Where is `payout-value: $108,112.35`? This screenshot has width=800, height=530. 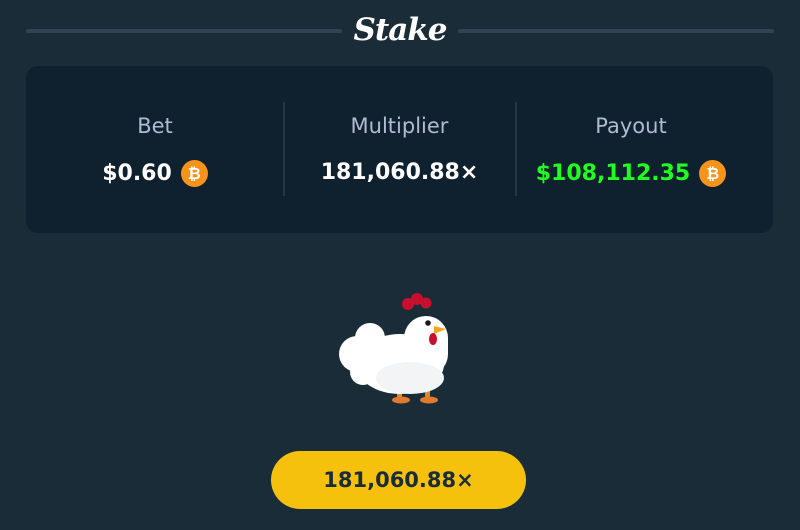
payout-value: $108,112.35 is located at coordinates (613, 173).